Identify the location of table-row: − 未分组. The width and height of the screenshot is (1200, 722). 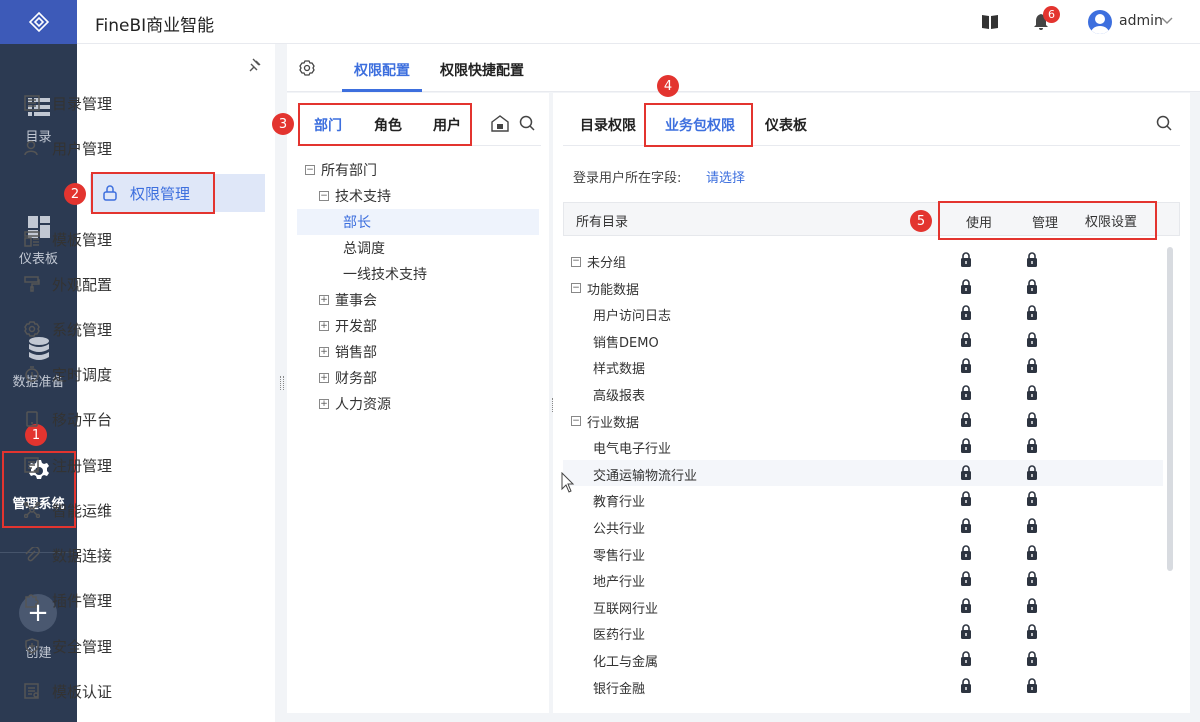
(863, 260).